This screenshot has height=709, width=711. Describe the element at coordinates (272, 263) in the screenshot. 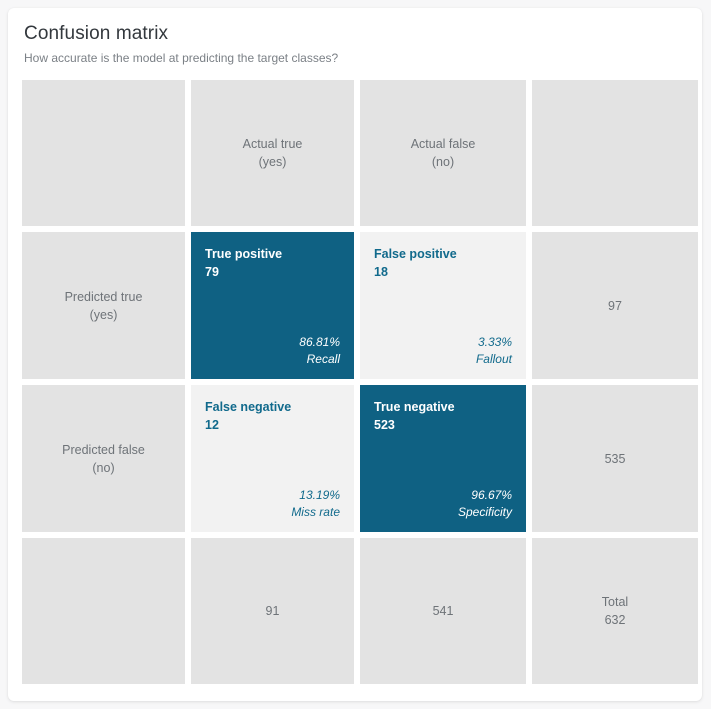

I see `cell-true-positive-top: True positive 79` at that location.